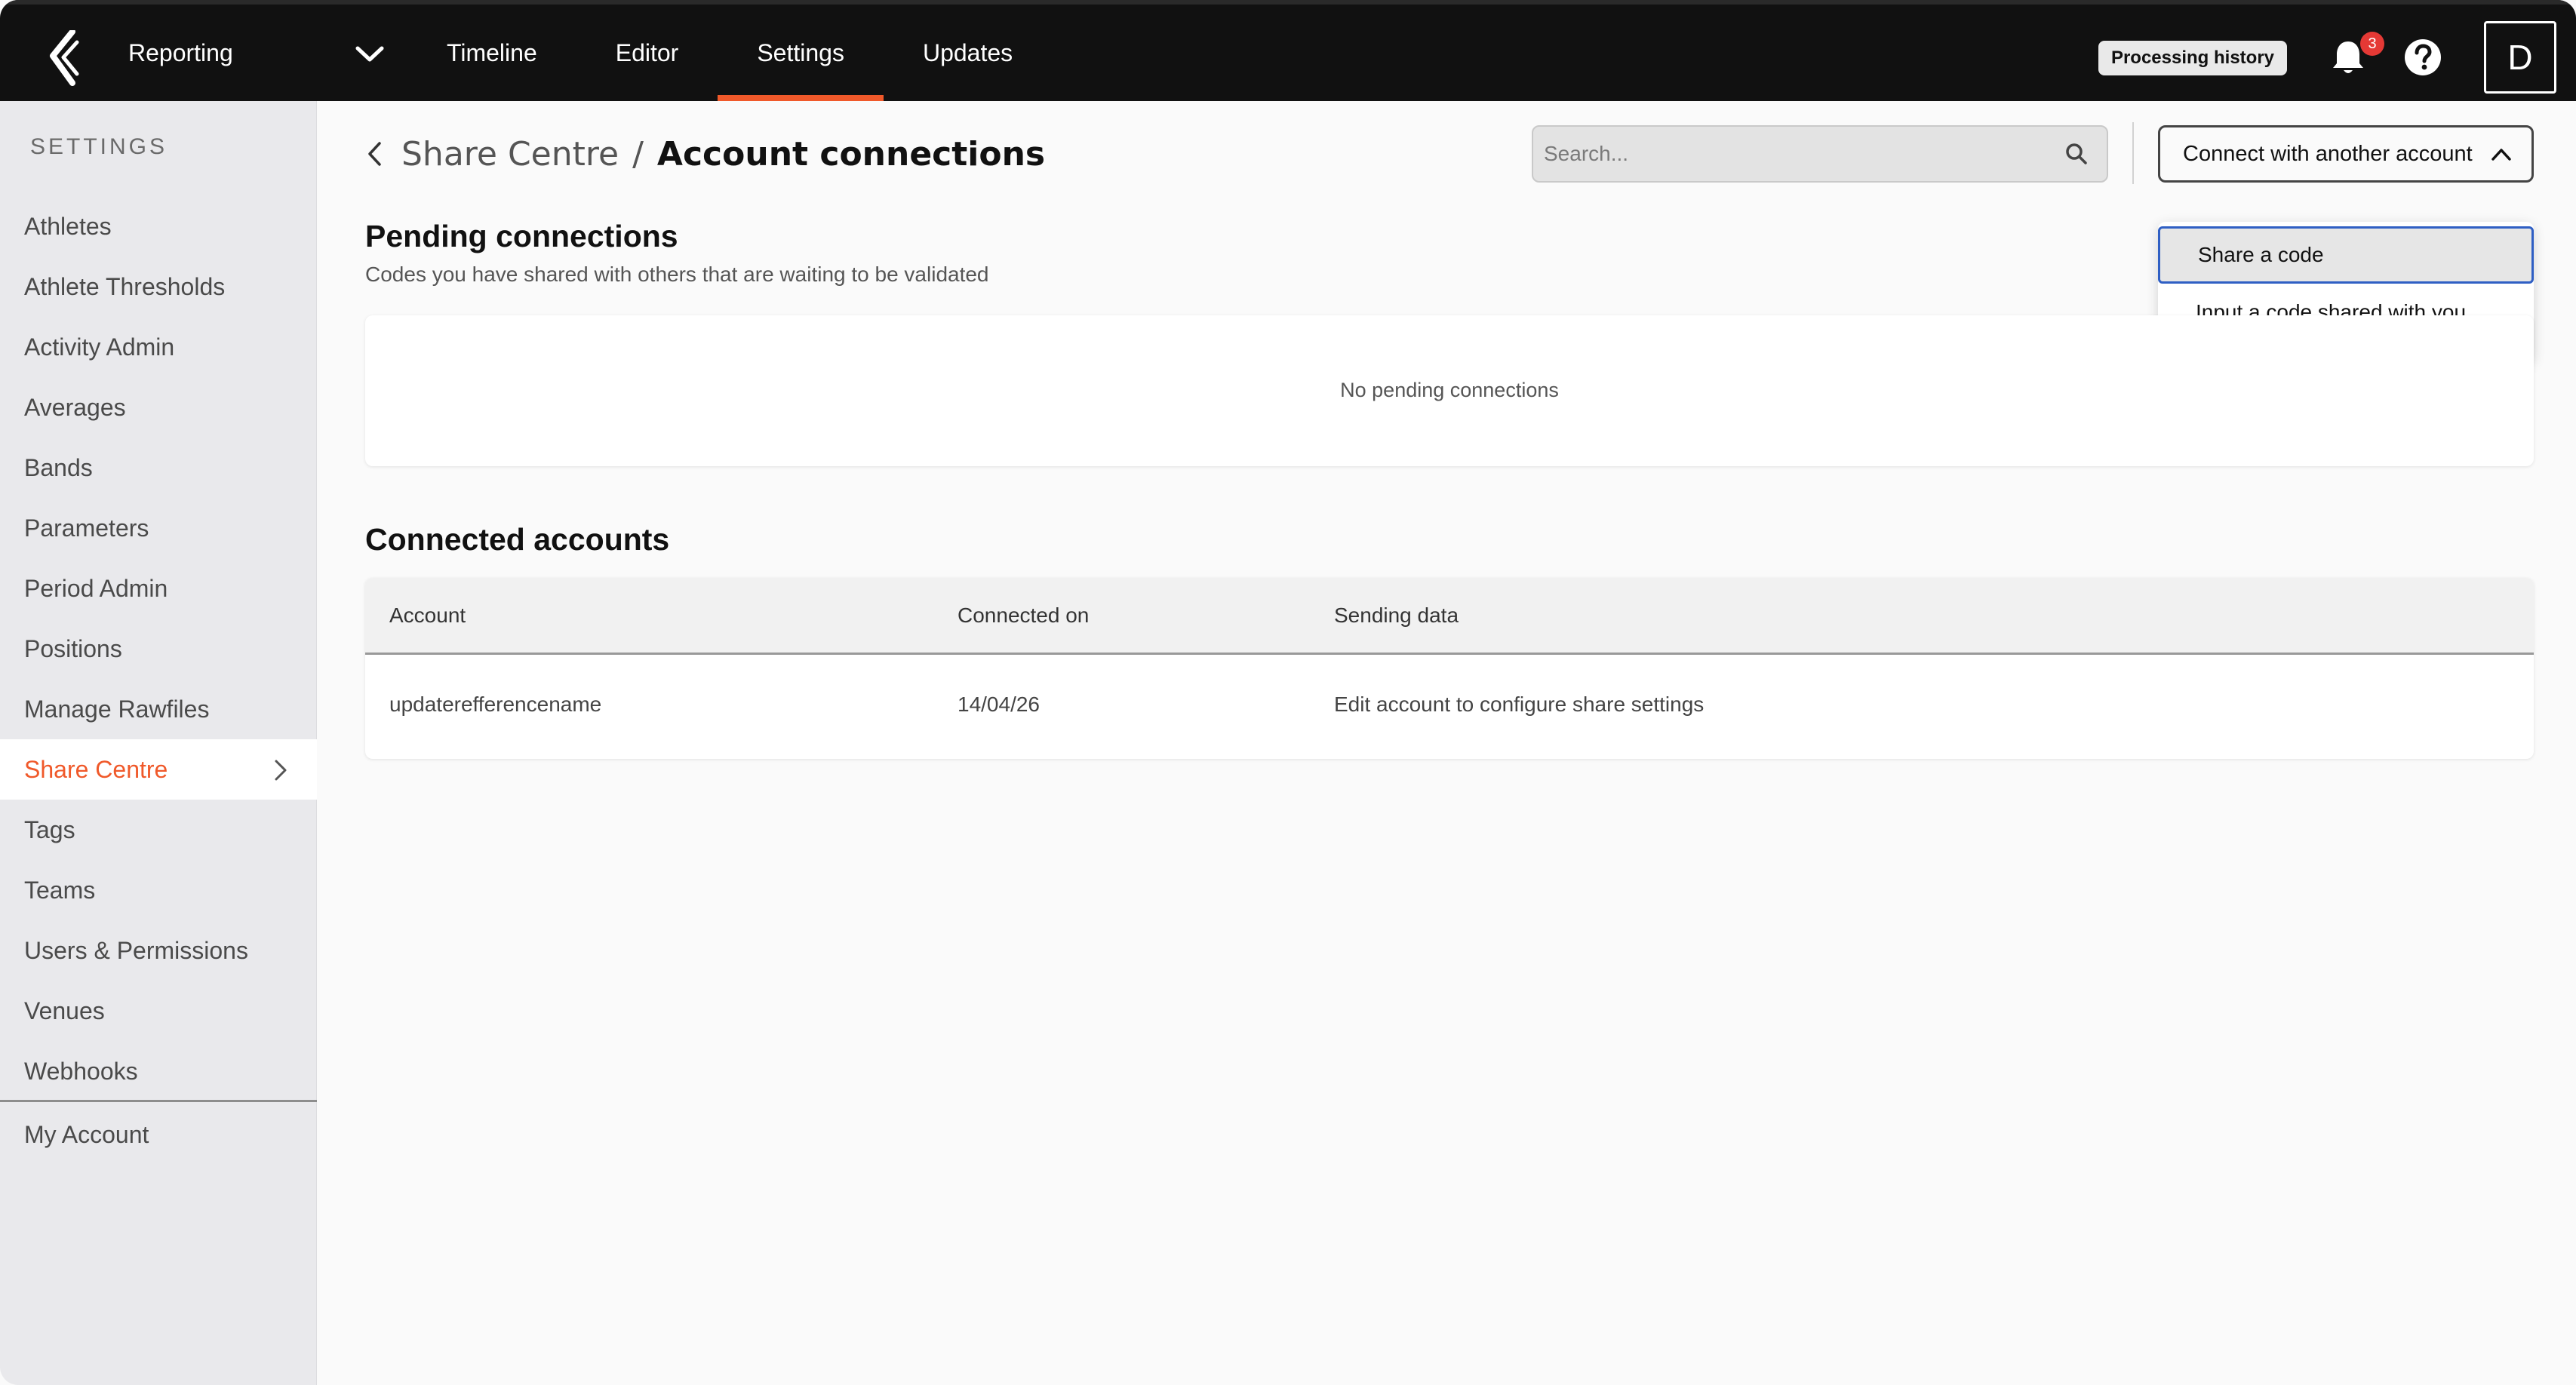  I want to click on column-header-sending-data: Sending data, so click(1396, 615).